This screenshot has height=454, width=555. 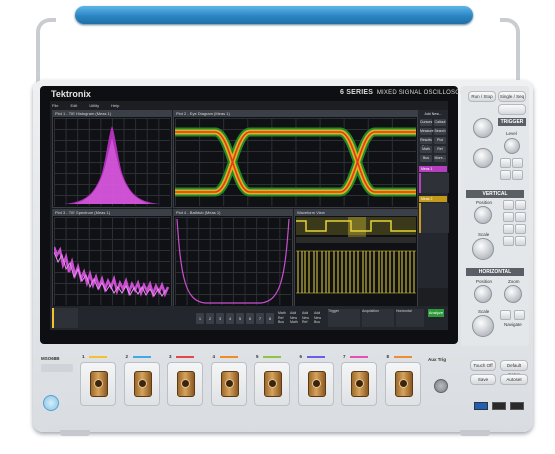 I want to click on channel-5-color-bar, so click(x=272, y=357).